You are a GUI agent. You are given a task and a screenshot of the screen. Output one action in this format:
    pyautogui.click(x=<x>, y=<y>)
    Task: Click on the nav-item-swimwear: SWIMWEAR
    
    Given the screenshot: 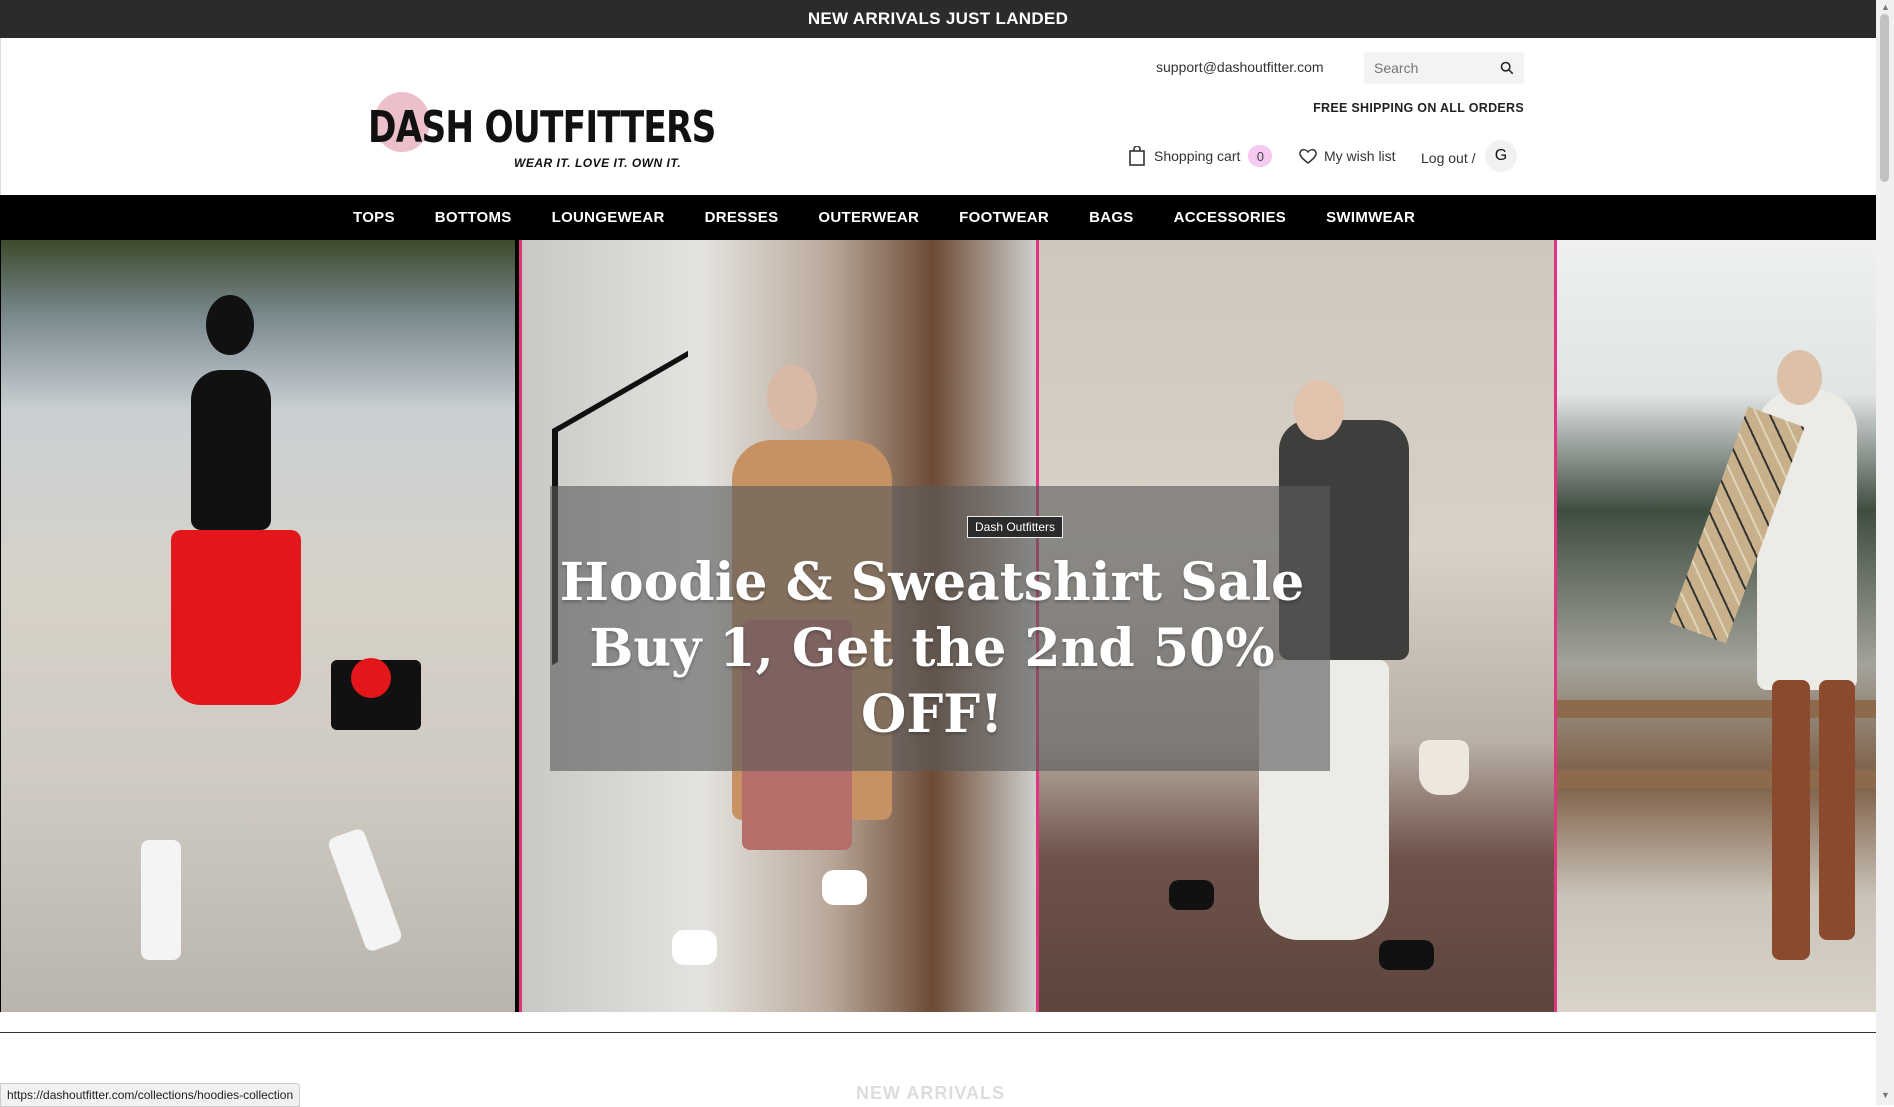 What is the action you would take?
    pyautogui.click(x=1370, y=217)
    